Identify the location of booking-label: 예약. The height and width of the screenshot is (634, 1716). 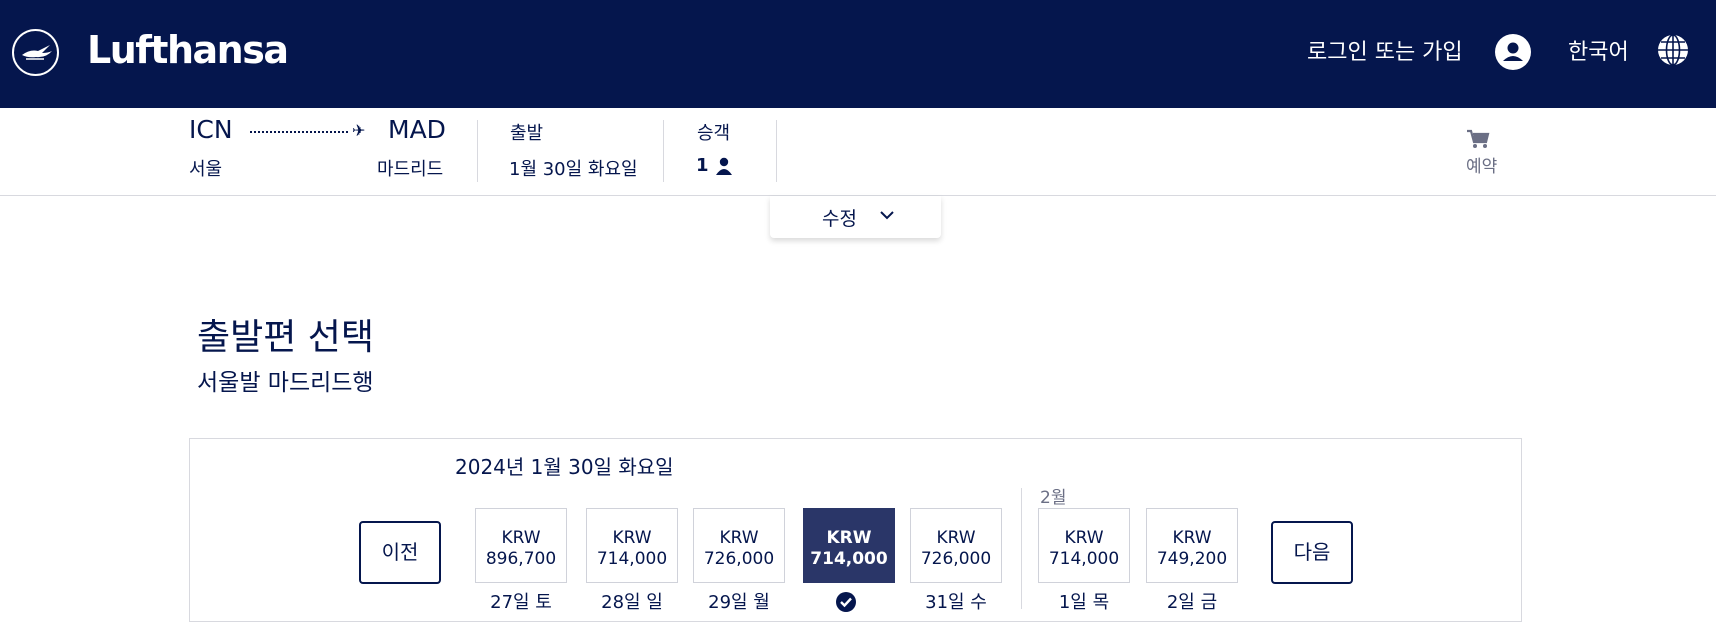
(1481, 164).